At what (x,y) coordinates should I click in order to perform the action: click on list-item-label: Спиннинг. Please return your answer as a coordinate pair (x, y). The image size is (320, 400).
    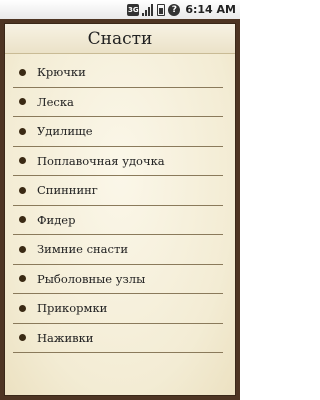
    Looking at the image, I should click on (67, 190).